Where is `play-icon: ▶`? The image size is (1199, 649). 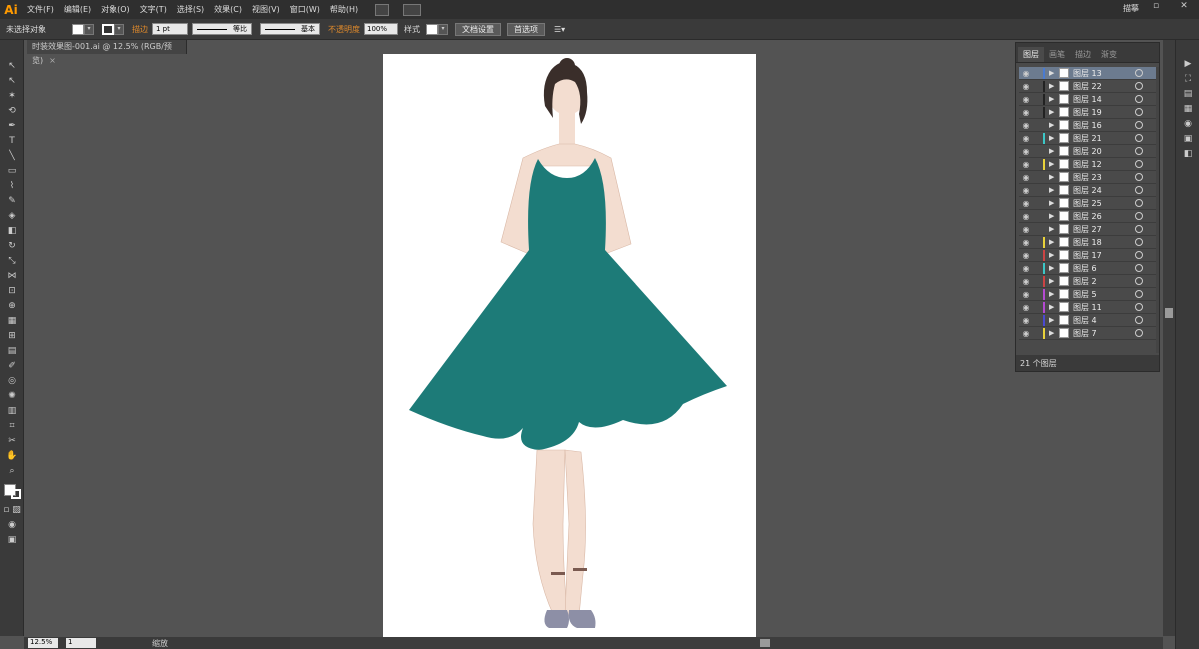 play-icon: ▶ is located at coordinates (1187, 63).